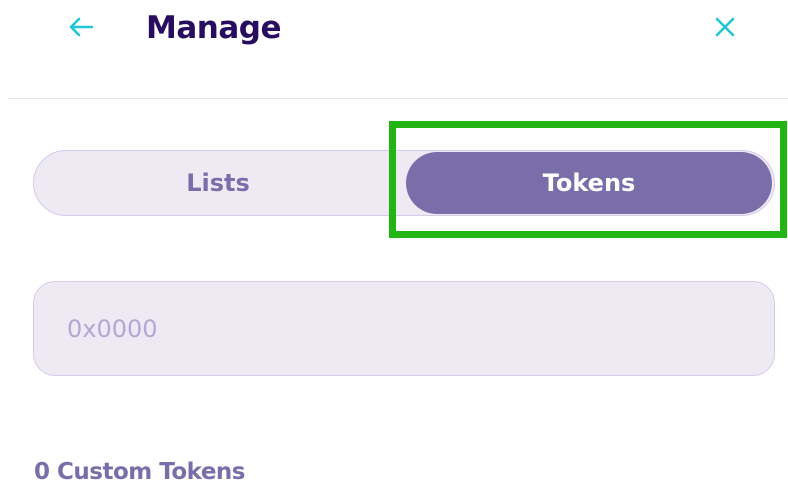 The image size is (788, 488). Describe the element at coordinates (398, 98) in the screenshot. I see `header-divider` at that location.